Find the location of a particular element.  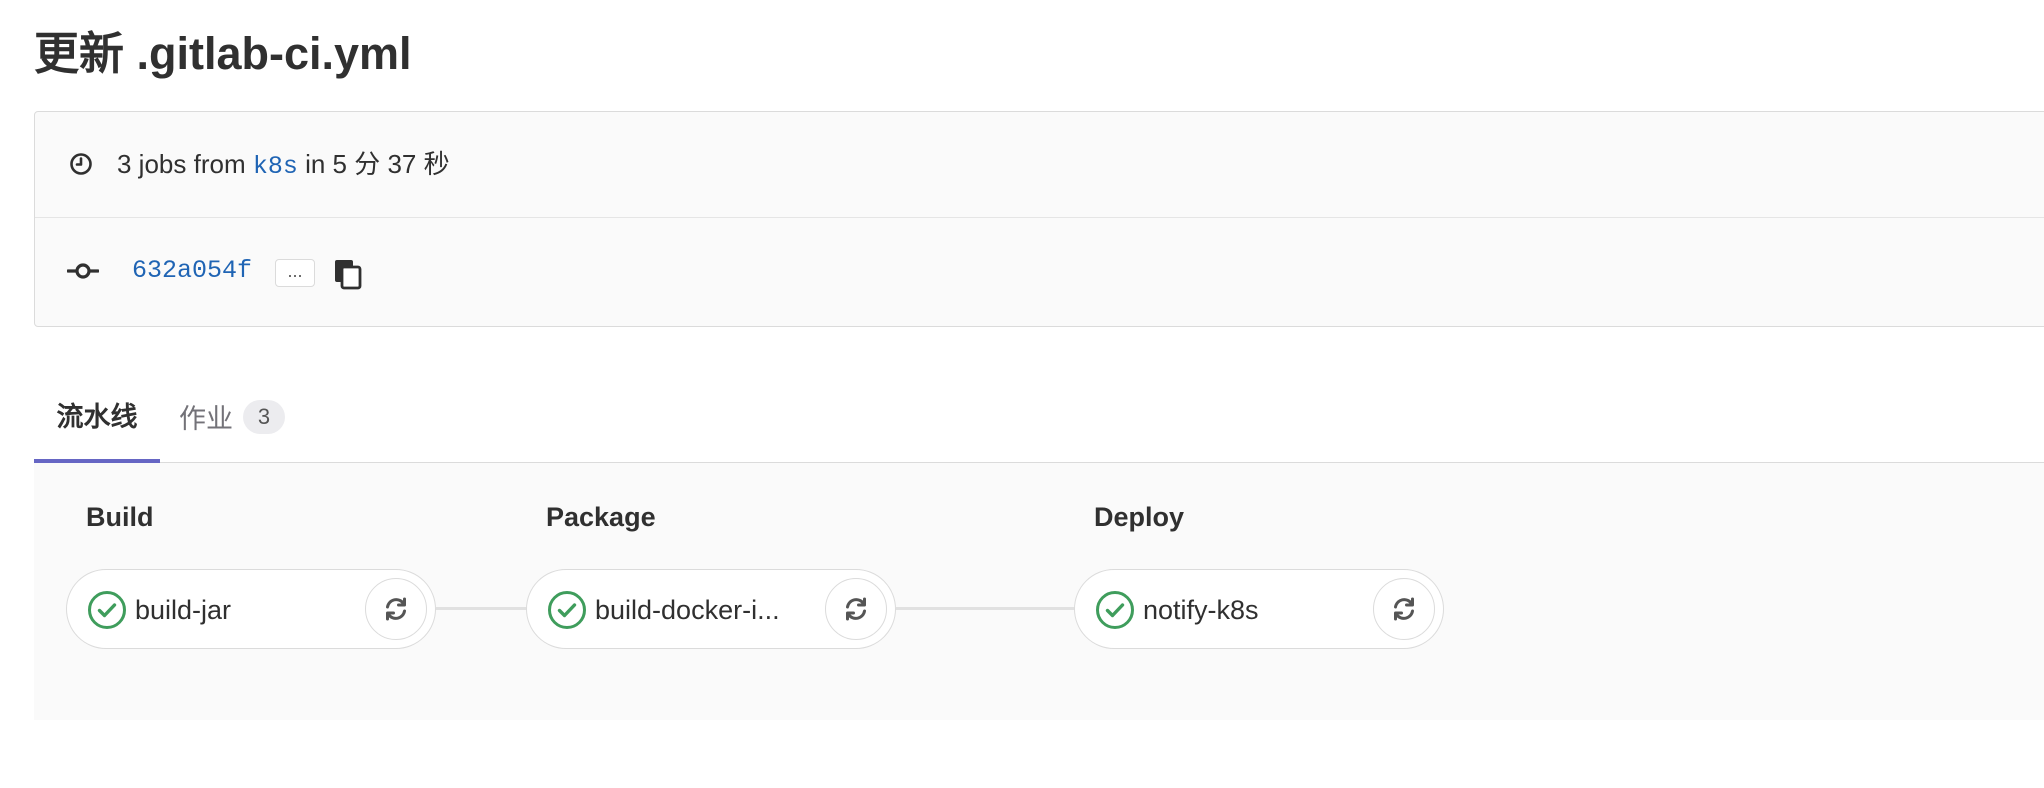

summary-suffix: in 5 分 37 秒 is located at coordinates (377, 164).